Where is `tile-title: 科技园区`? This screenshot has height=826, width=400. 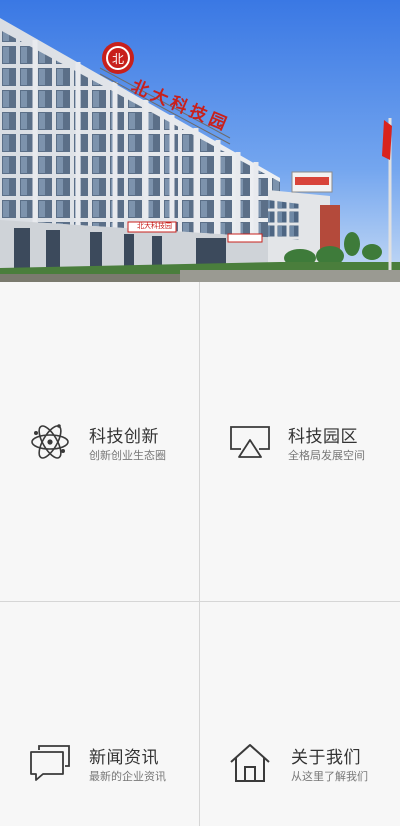
tile-title: 科技园区 is located at coordinates (323, 437).